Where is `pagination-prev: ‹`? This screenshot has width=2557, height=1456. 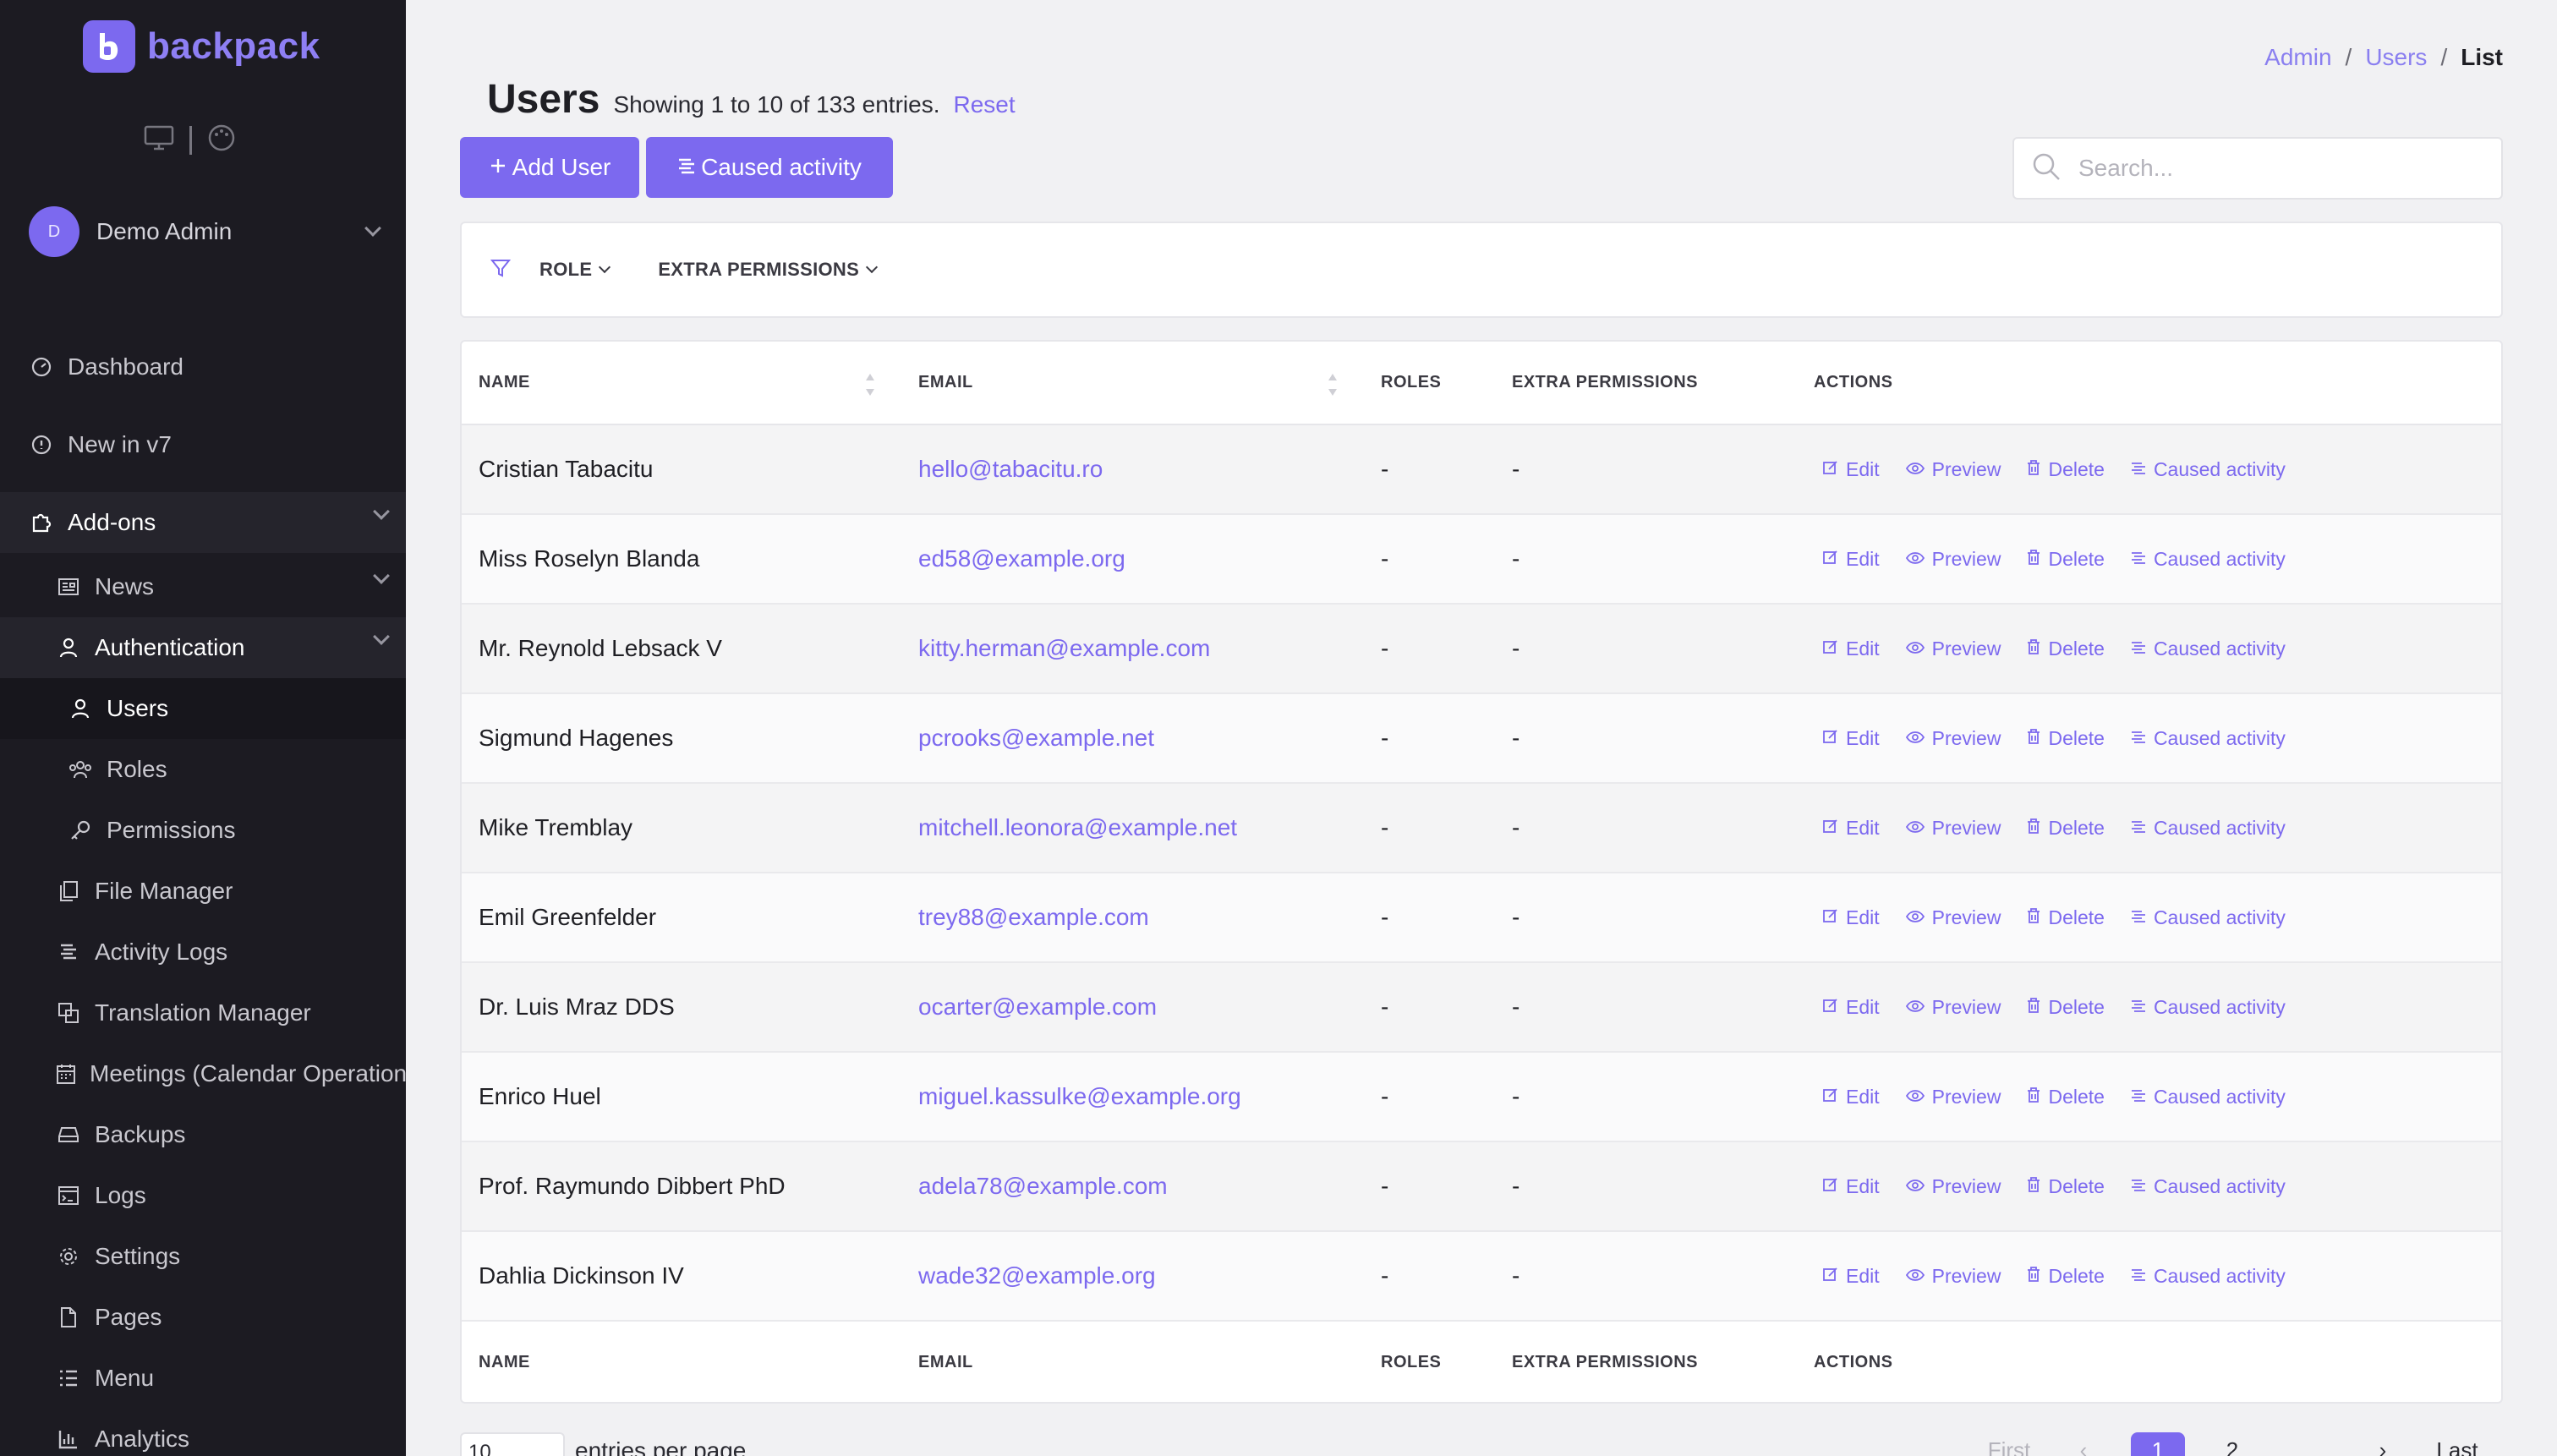 pagination-prev: ‹ is located at coordinates (2083, 1444).